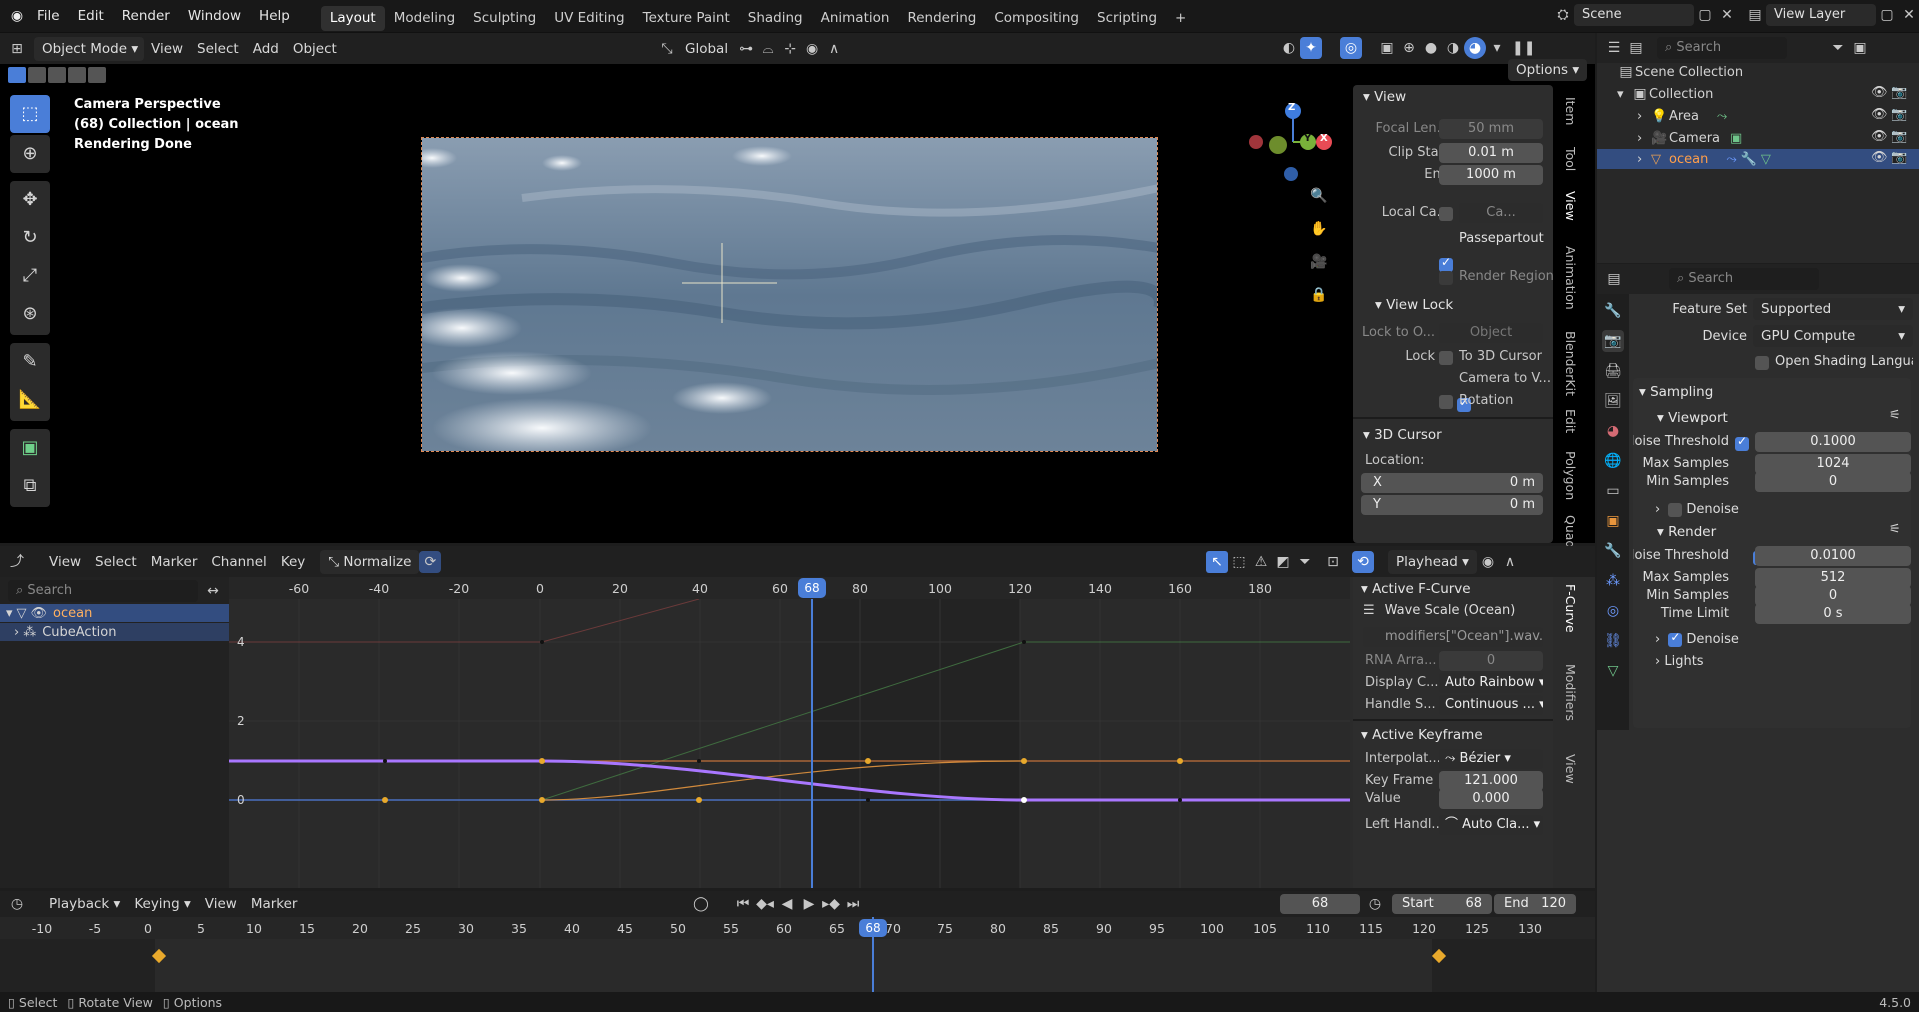 The width and height of the screenshot is (1919, 1012). I want to click on outliner-editor-icon: ☰, so click(1614, 48).